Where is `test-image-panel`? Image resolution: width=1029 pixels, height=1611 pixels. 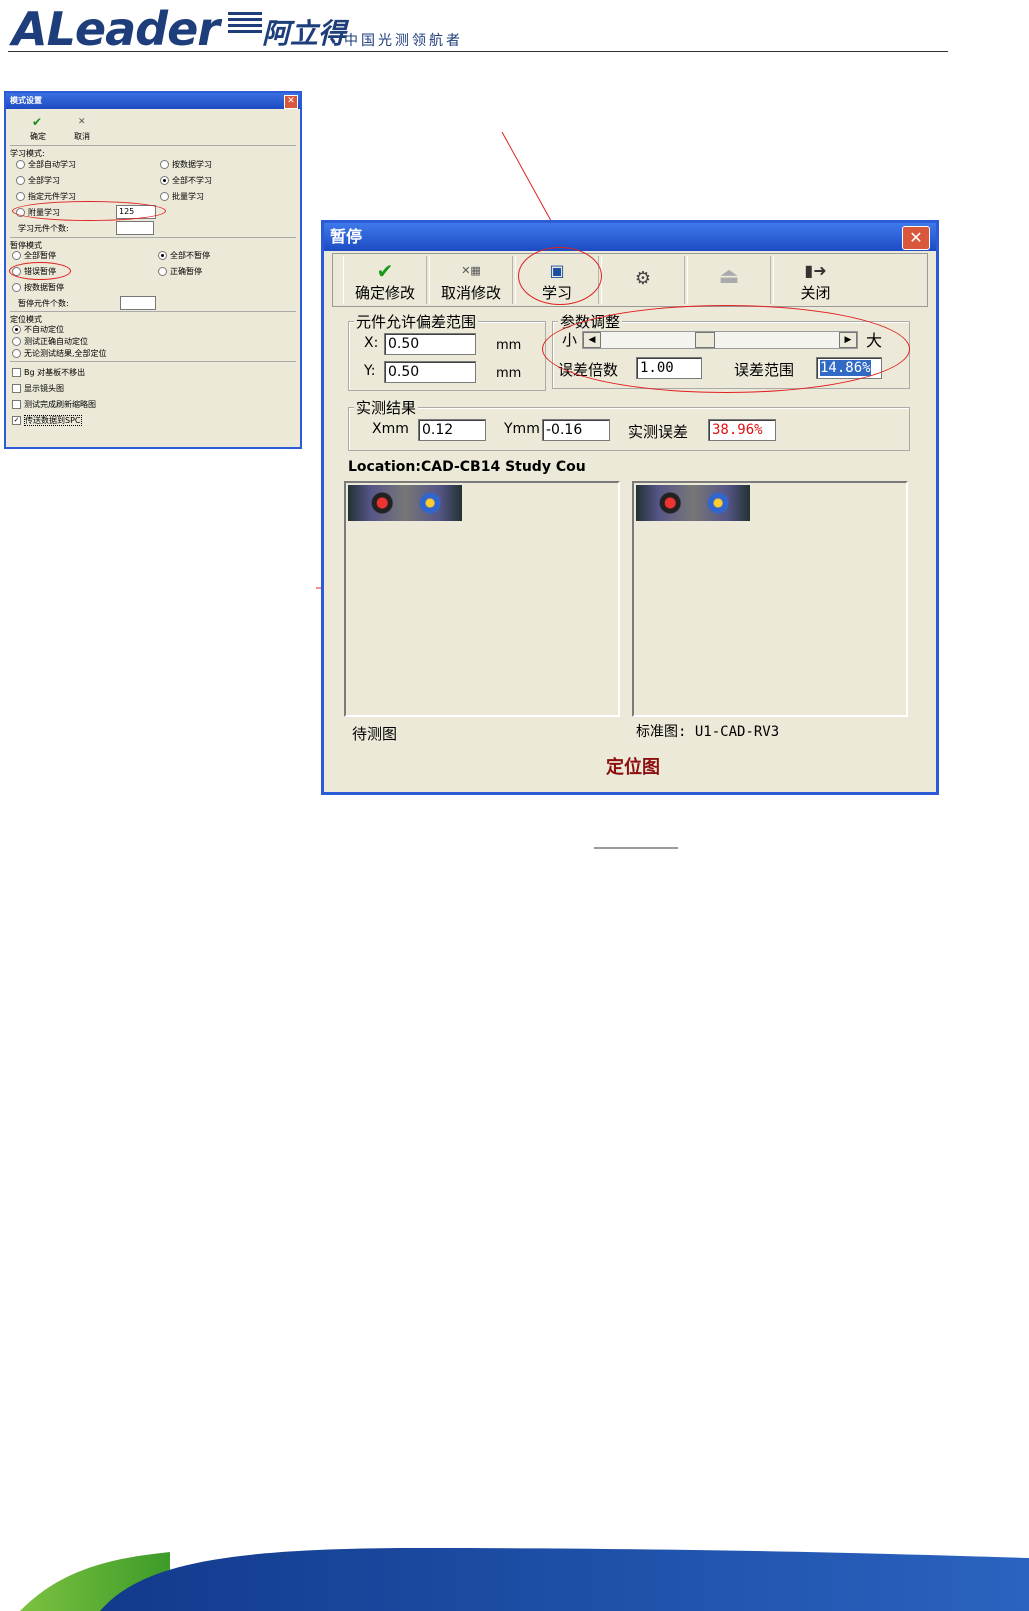
test-image-panel is located at coordinates (482, 599).